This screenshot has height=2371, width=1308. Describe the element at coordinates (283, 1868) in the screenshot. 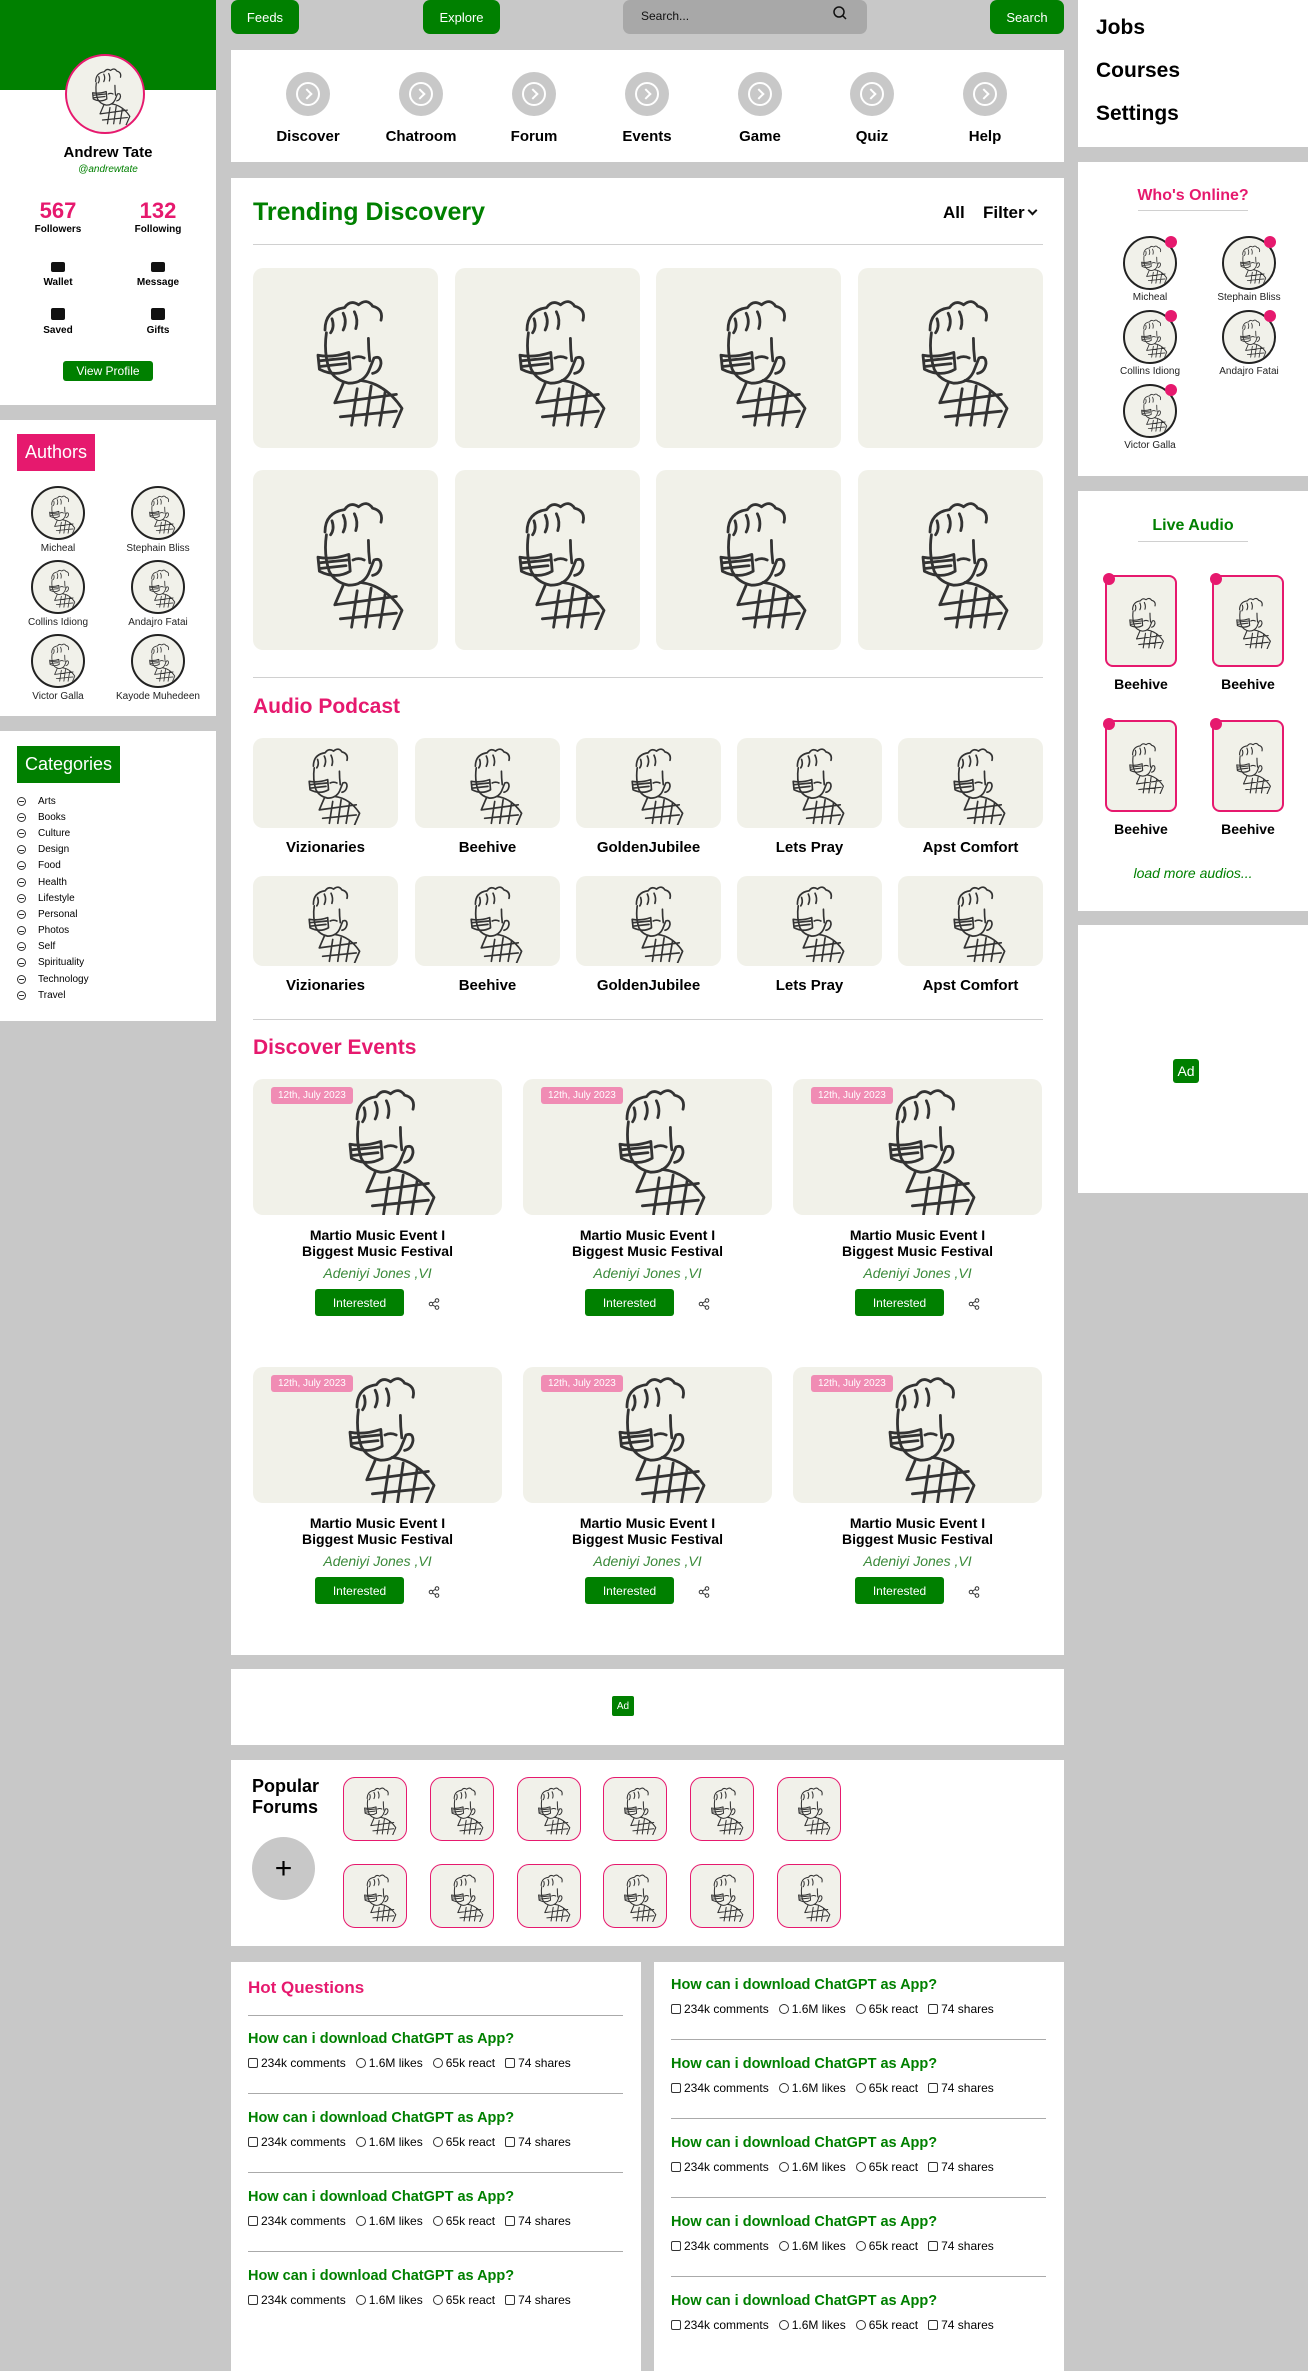

I see `add-forum-button: +` at that location.